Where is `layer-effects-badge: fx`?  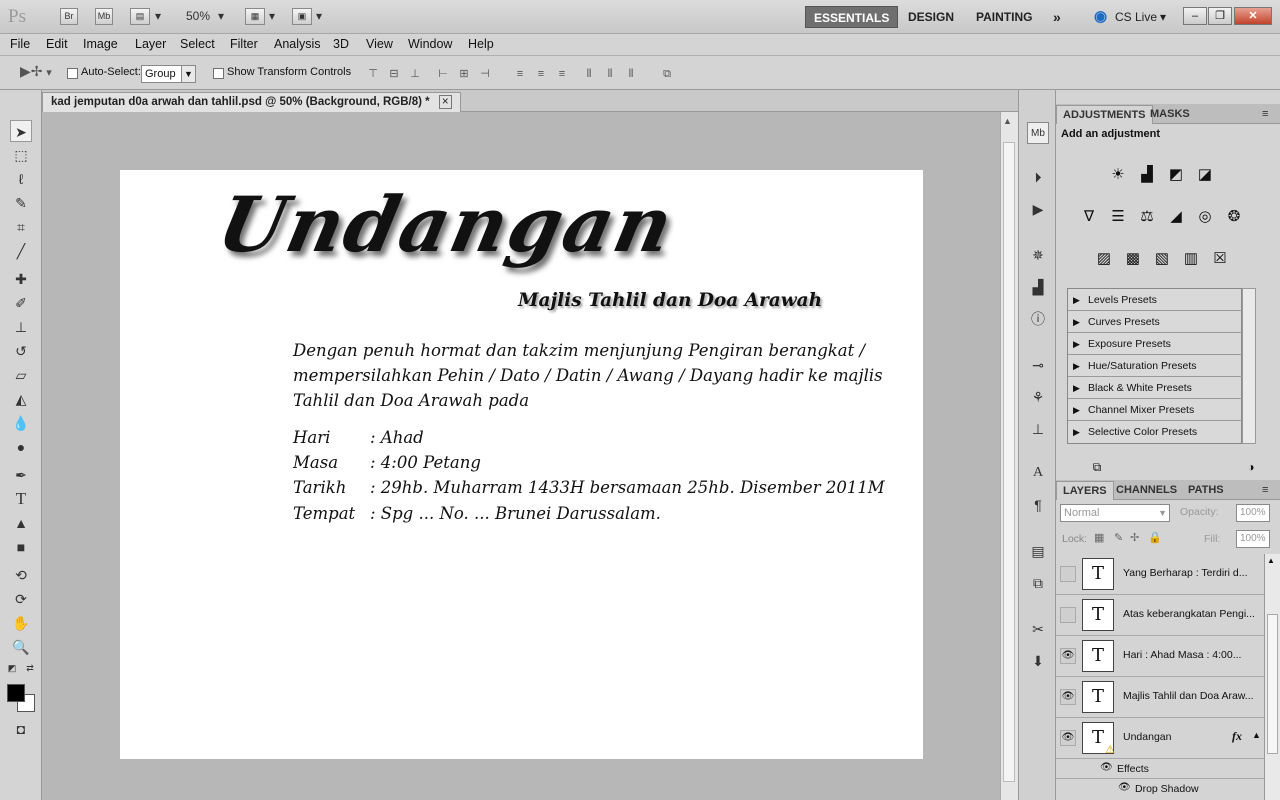 layer-effects-badge: fx is located at coordinates (1237, 736).